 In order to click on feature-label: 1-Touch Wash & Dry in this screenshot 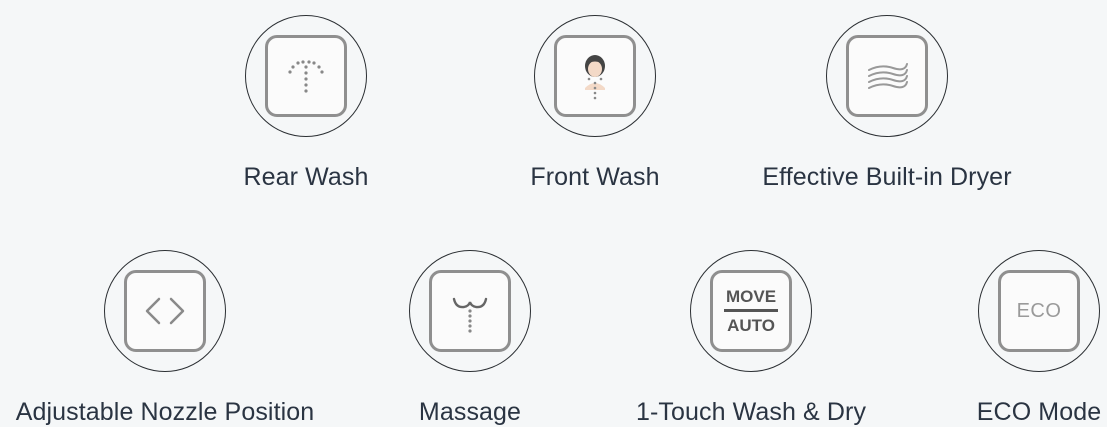, I will do `click(751, 412)`.